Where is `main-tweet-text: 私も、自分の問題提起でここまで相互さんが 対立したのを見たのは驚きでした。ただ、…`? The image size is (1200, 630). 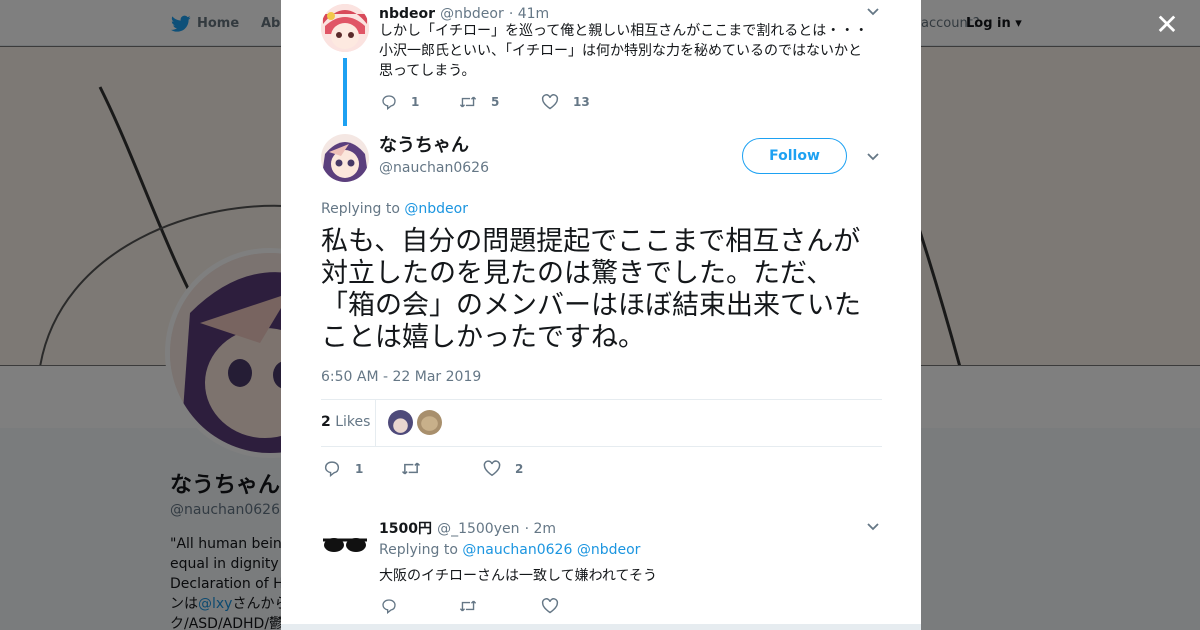 main-tweet-text: 私も、自分の問題提起でここまで相互さんが 対立したのを見たのは驚きでした。ただ、… is located at coordinates (603, 290).